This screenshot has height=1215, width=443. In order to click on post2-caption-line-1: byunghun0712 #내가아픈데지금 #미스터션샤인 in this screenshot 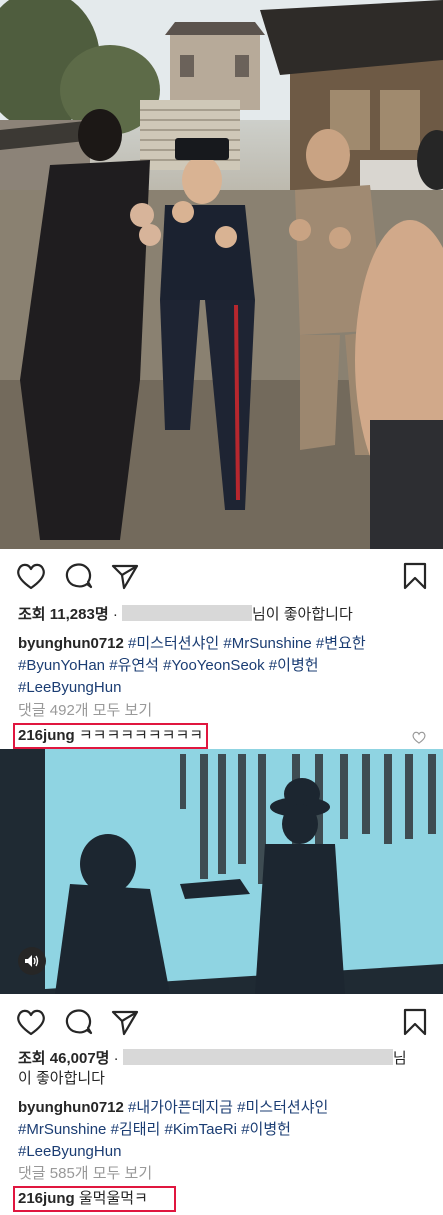, I will do `click(223, 1108)`.